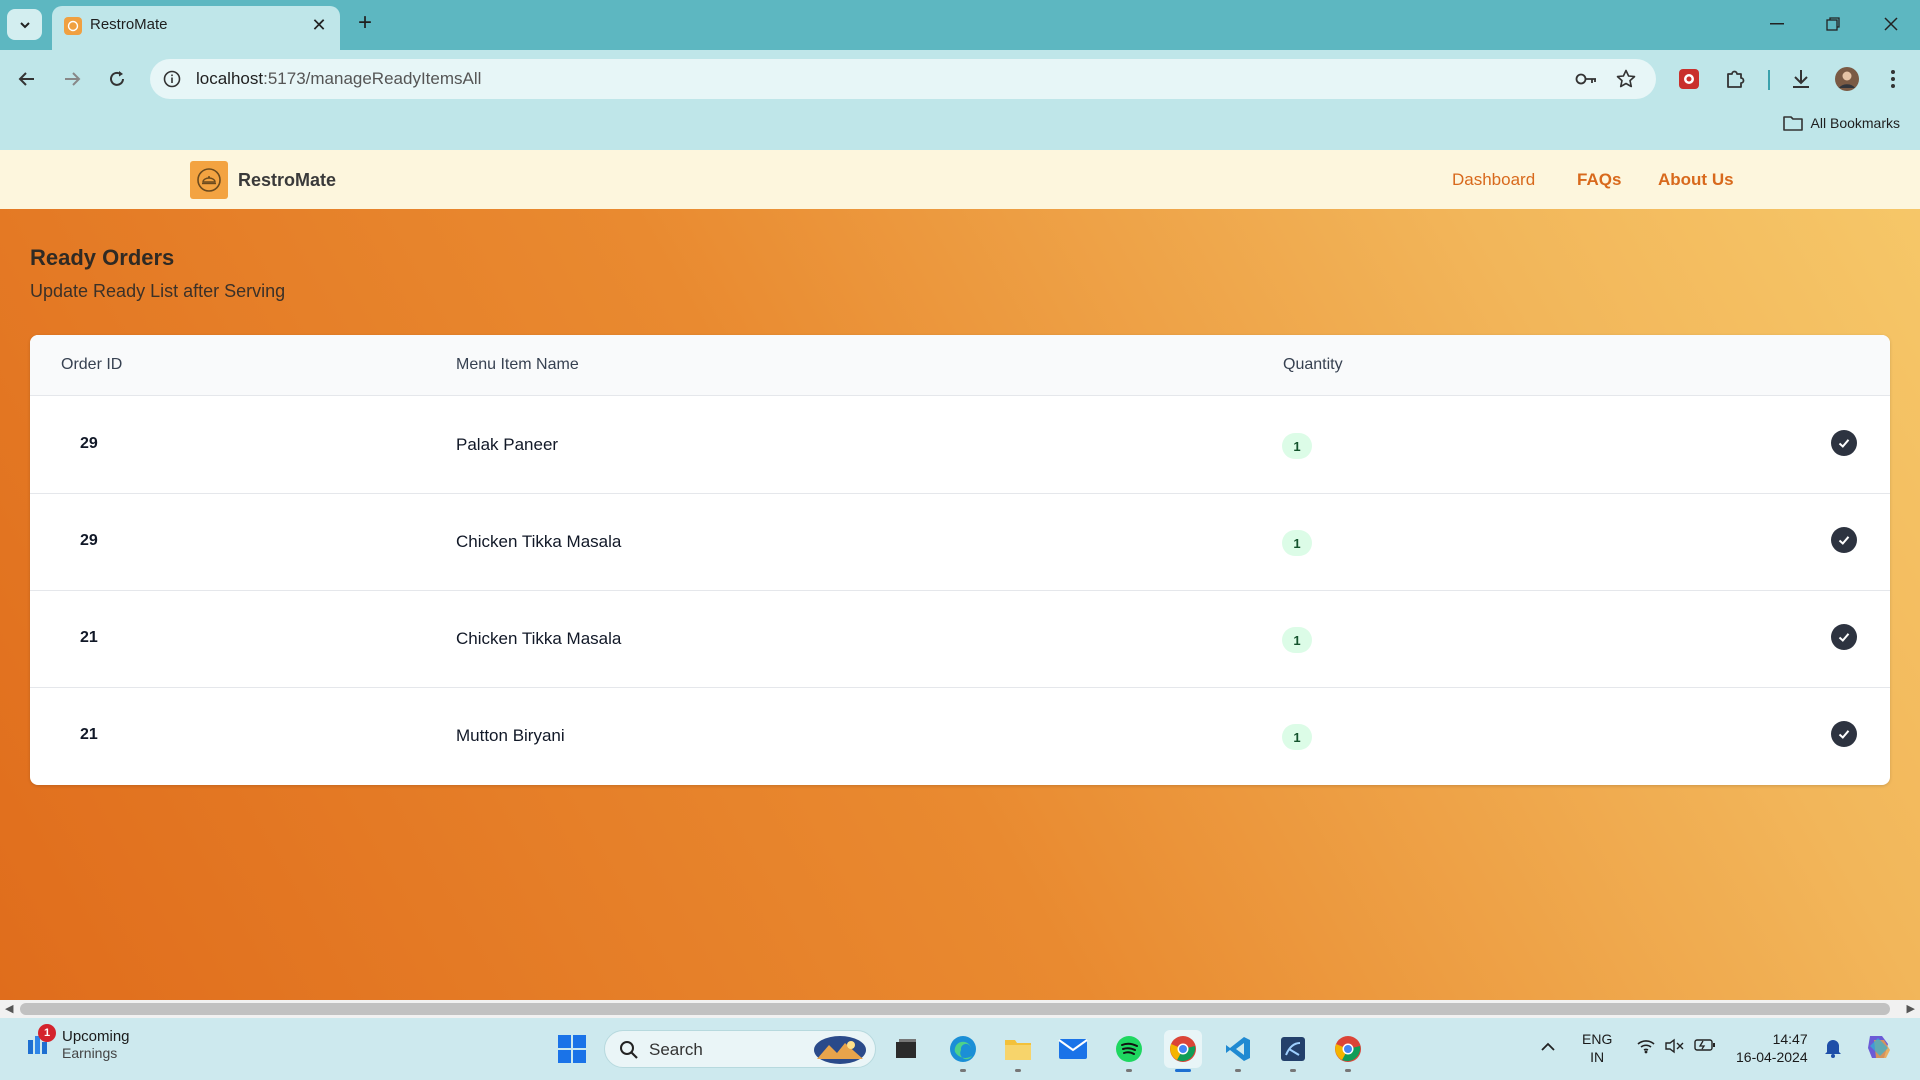 Image resolution: width=1920 pixels, height=1080 pixels. I want to click on tab-close-icon: ✕, so click(319, 25).